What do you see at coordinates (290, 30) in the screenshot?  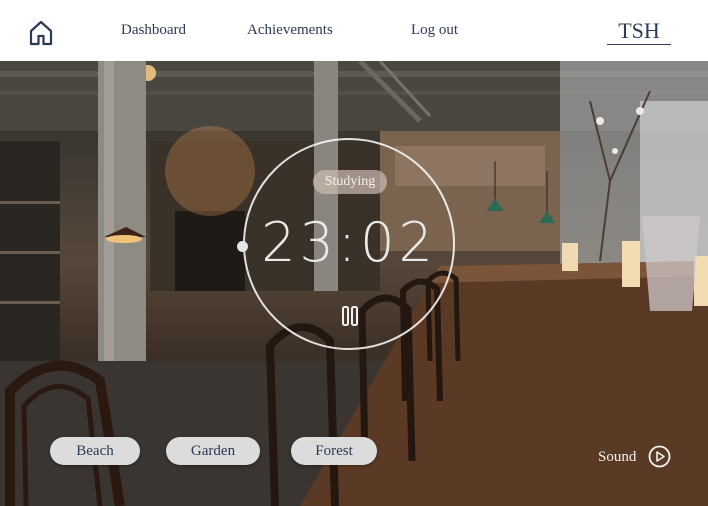 I see `nav-achievements-link: Achievements` at bounding box center [290, 30].